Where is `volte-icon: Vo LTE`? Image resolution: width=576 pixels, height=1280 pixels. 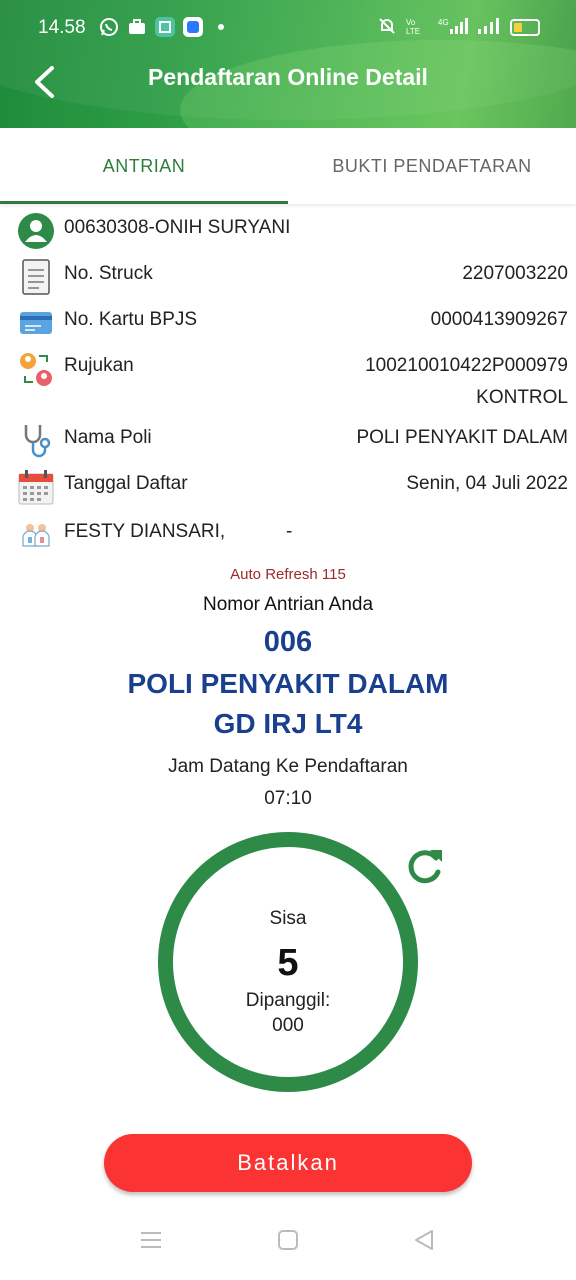
volte-icon: Vo LTE is located at coordinates (417, 27).